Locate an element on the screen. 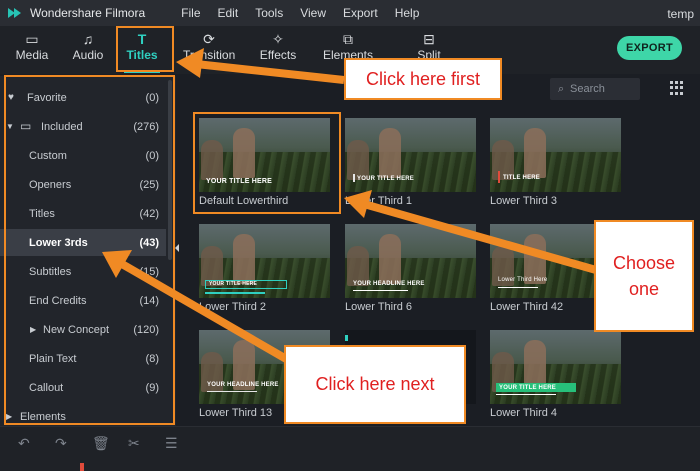  redo-icon: ↷ is located at coordinates (61, 443).